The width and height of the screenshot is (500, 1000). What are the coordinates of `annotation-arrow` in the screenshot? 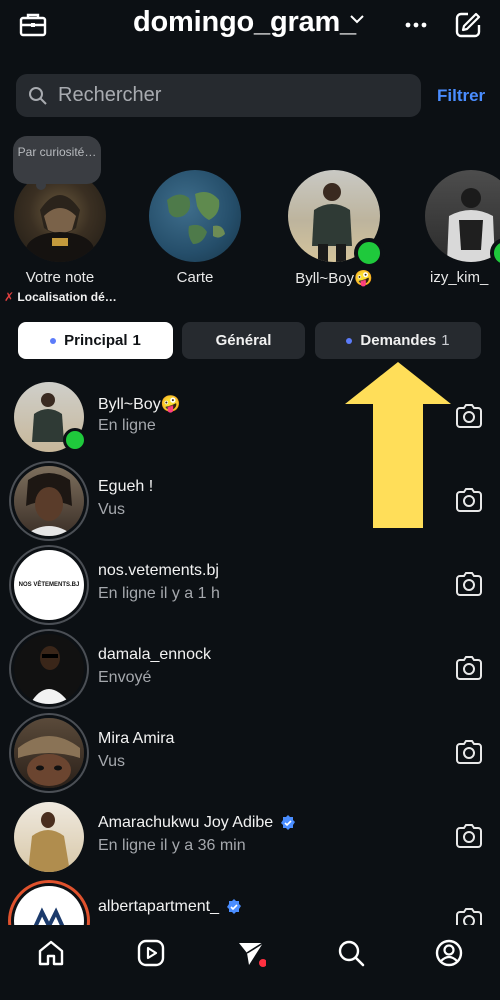 It's located at (398, 445).